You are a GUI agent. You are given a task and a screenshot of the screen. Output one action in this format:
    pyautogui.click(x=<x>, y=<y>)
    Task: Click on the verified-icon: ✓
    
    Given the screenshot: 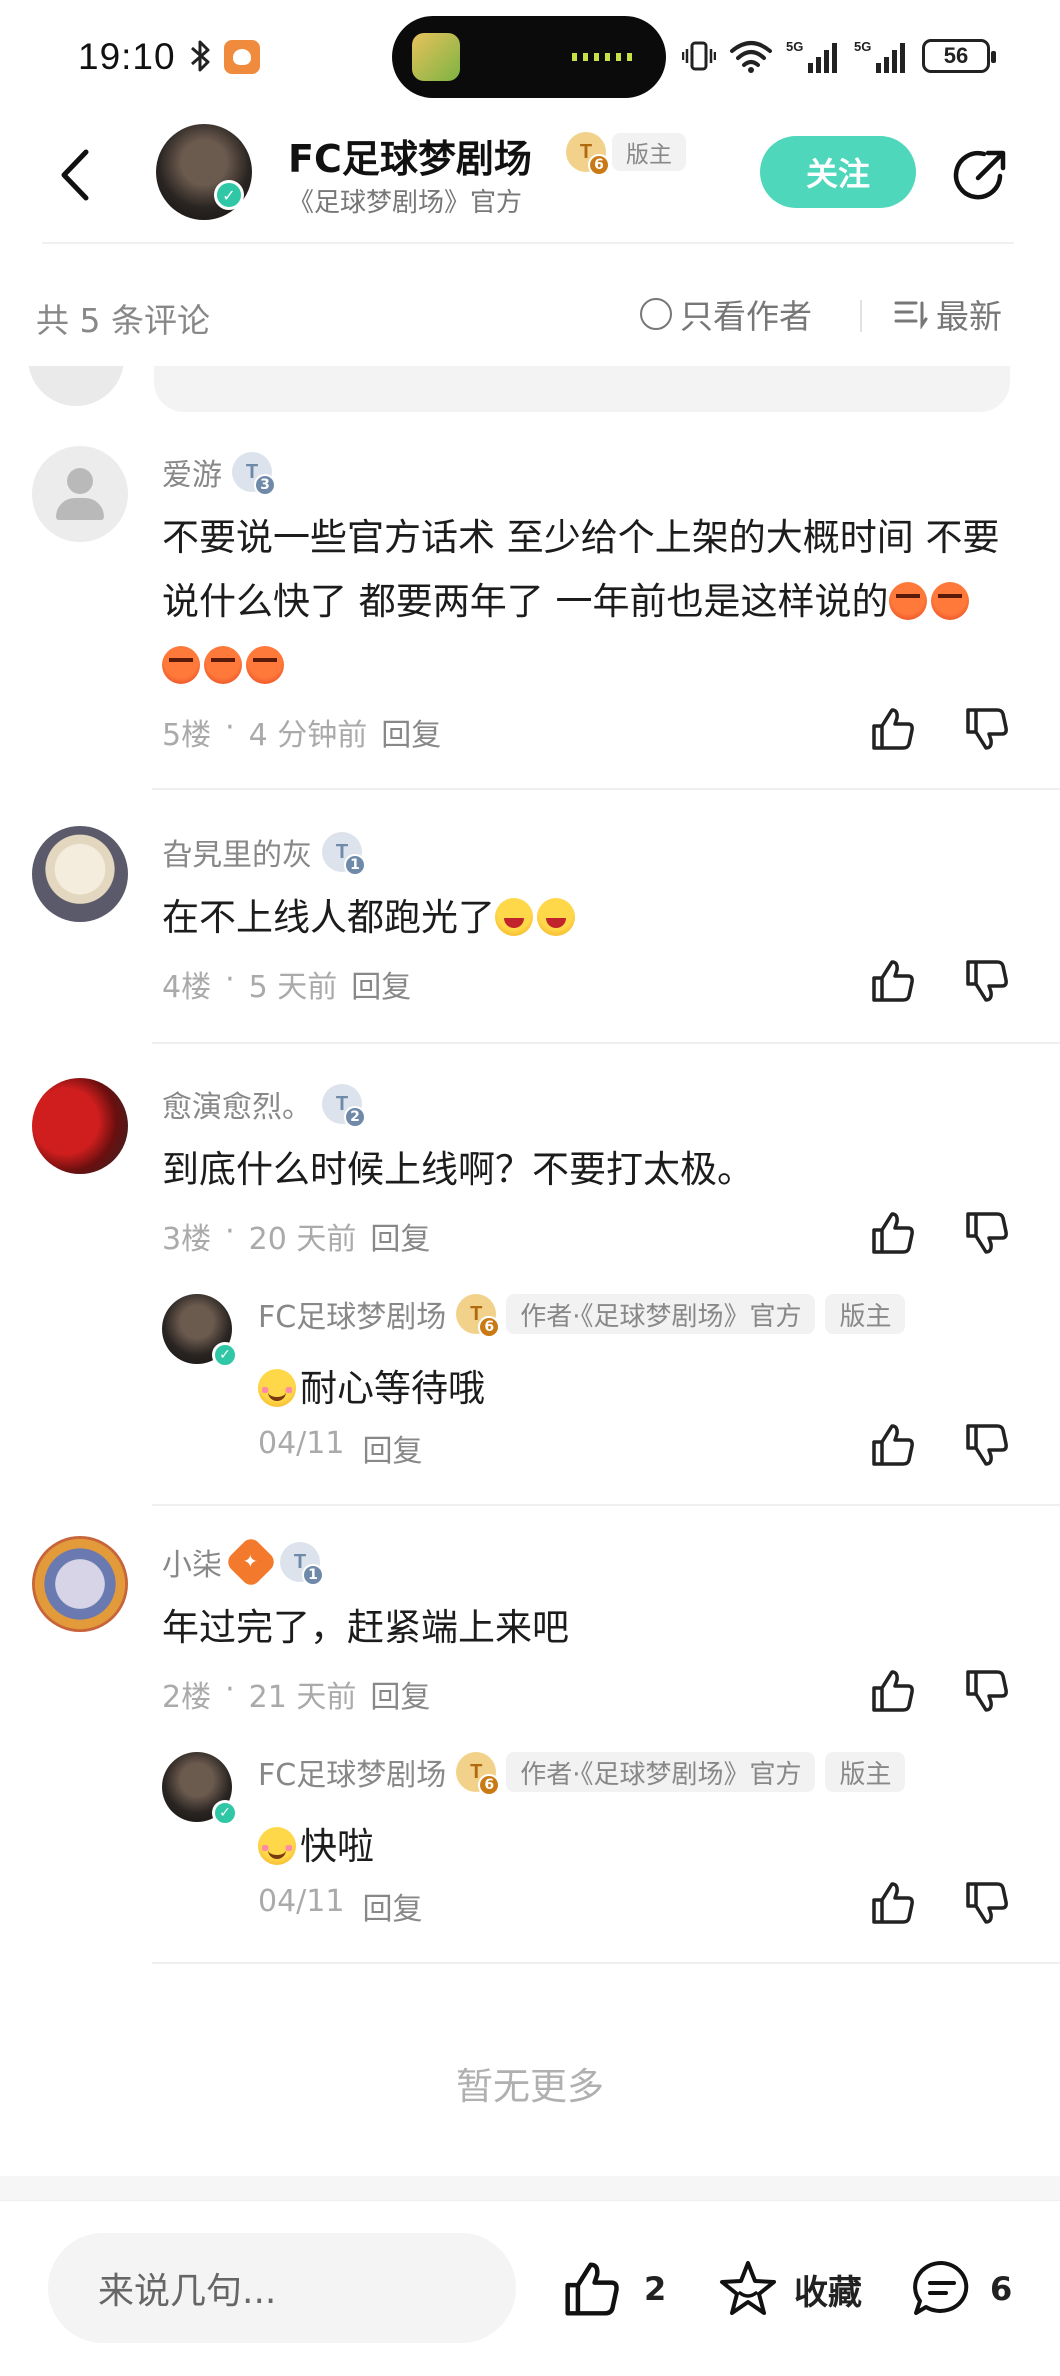 What is the action you would take?
    pyautogui.click(x=229, y=195)
    